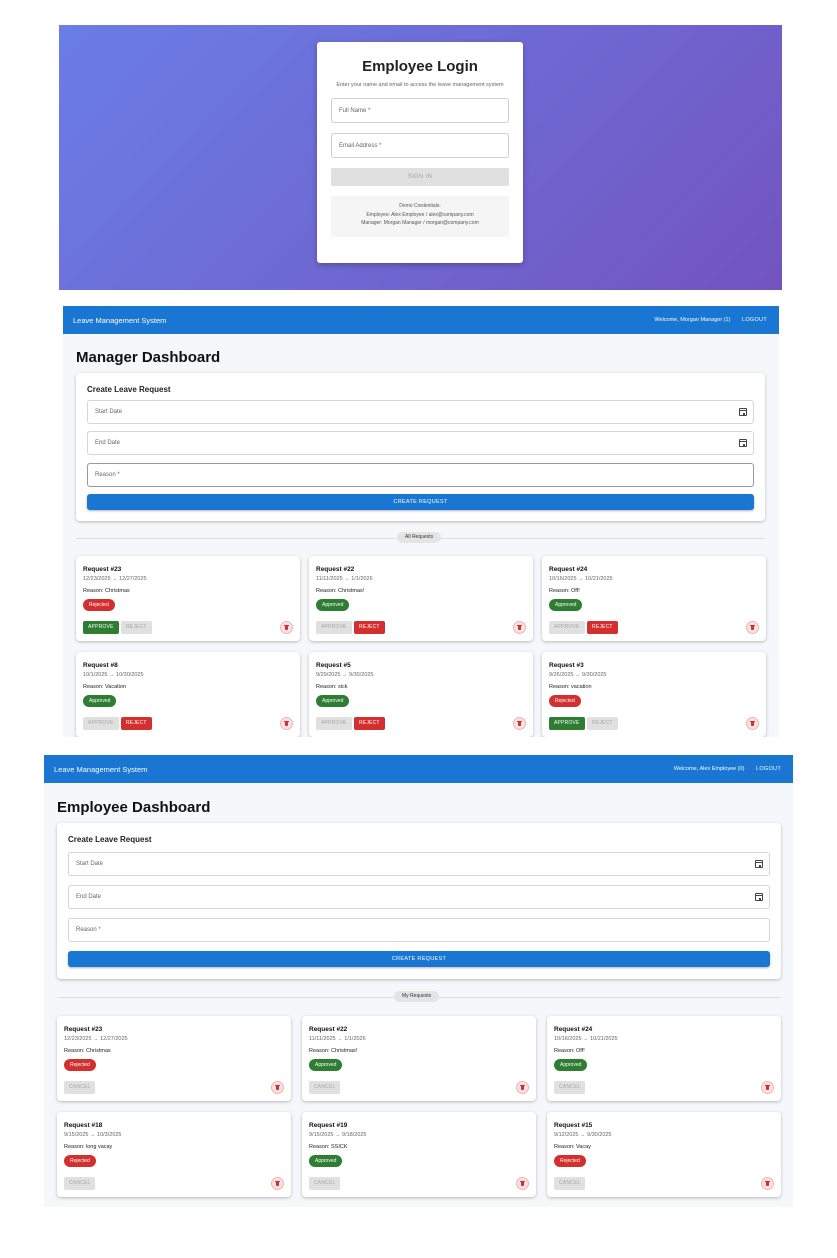  What do you see at coordinates (420, 145) in the screenshot?
I see `email-input: Email Address *` at bounding box center [420, 145].